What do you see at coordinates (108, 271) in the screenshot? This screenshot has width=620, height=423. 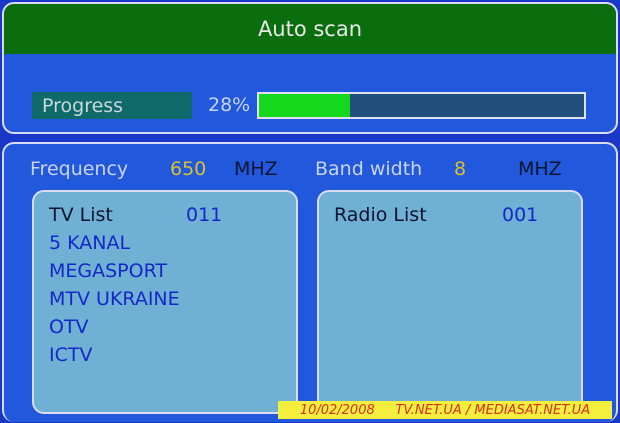 I see `channel-item: MEGASPORT` at bounding box center [108, 271].